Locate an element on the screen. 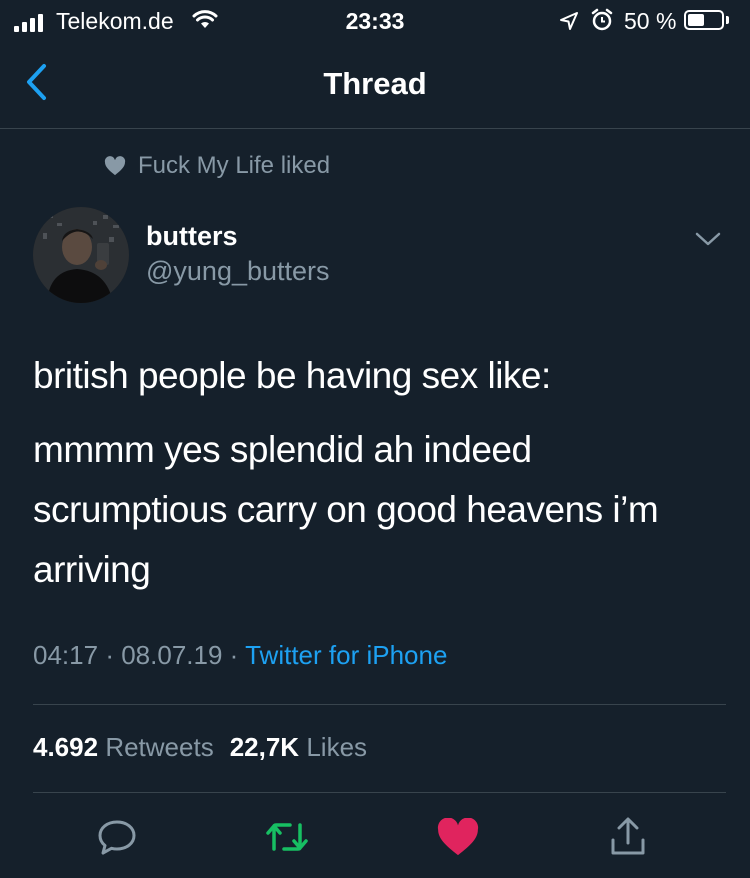 The height and width of the screenshot is (878, 750). like-button is located at coordinates (458, 837).